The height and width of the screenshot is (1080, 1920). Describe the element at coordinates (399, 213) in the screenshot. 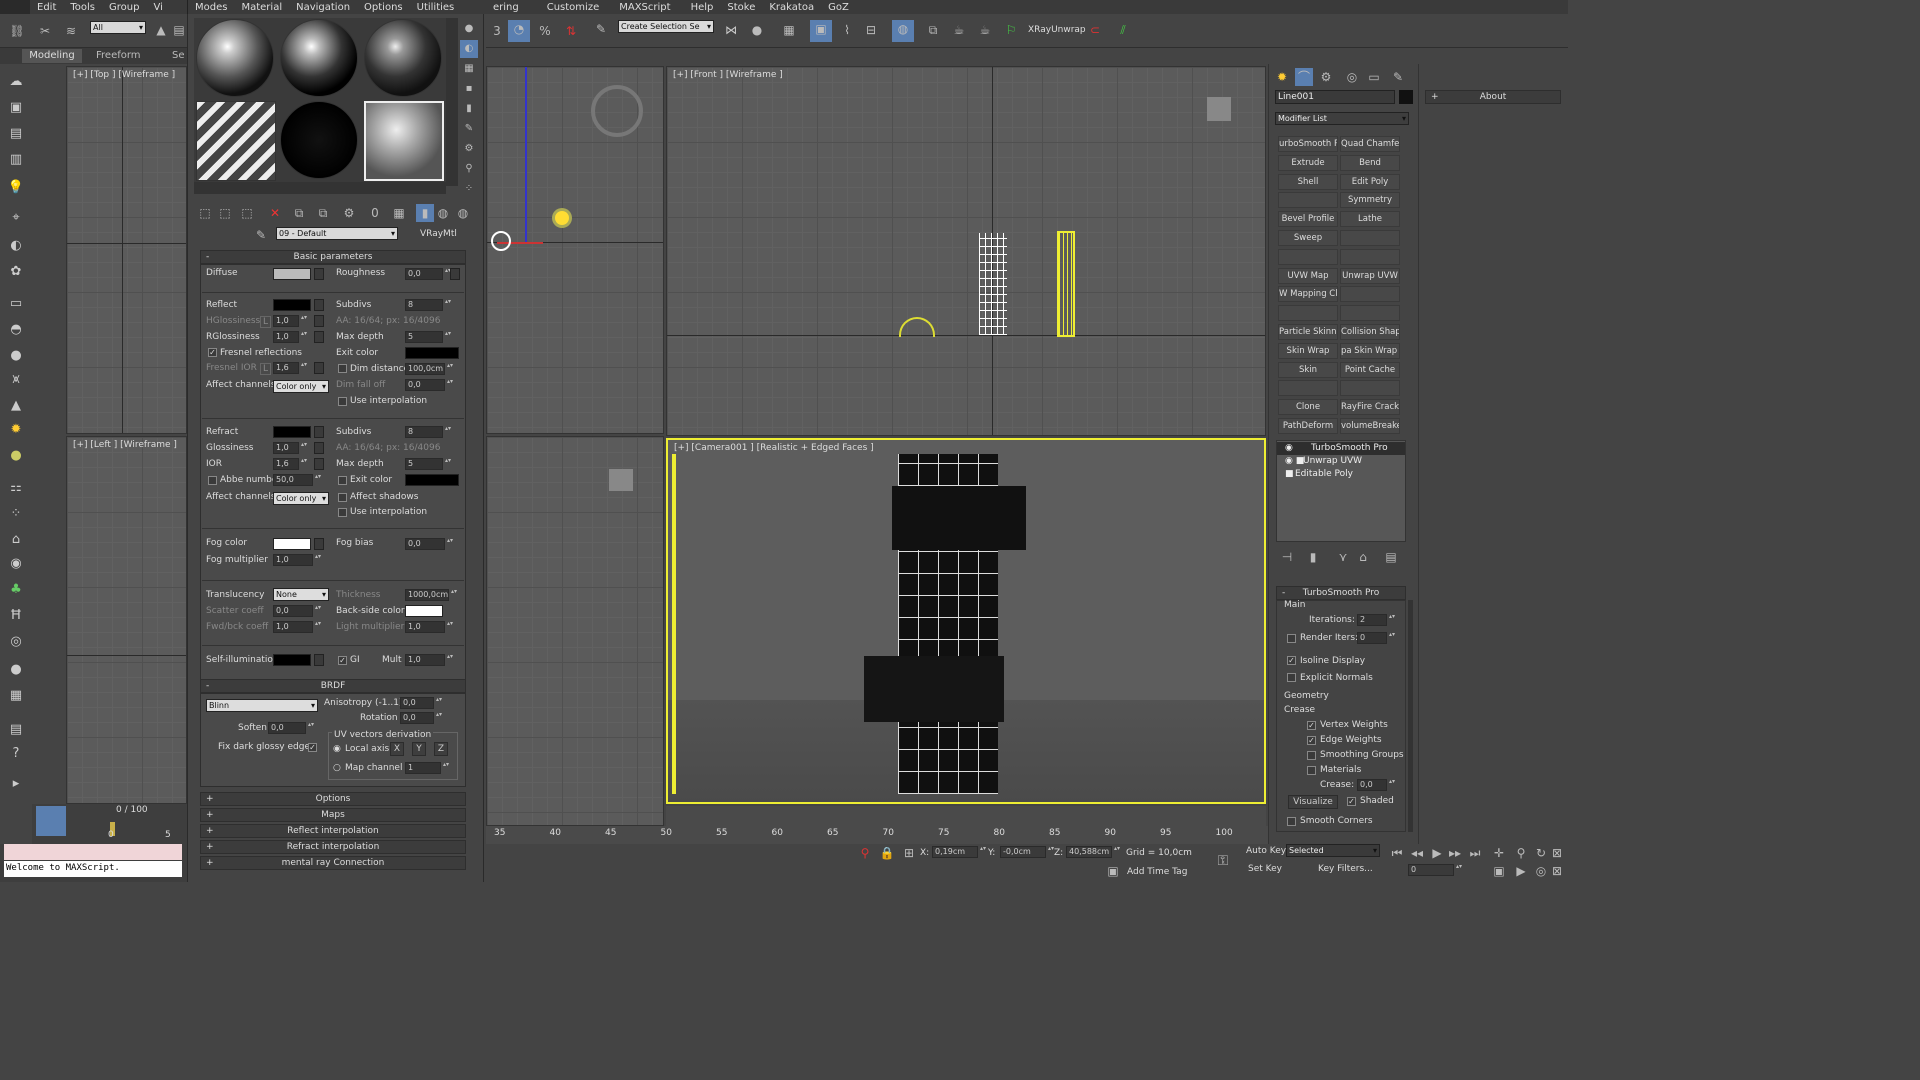

I see `show-shaded-map-icon: ▦` at that location.